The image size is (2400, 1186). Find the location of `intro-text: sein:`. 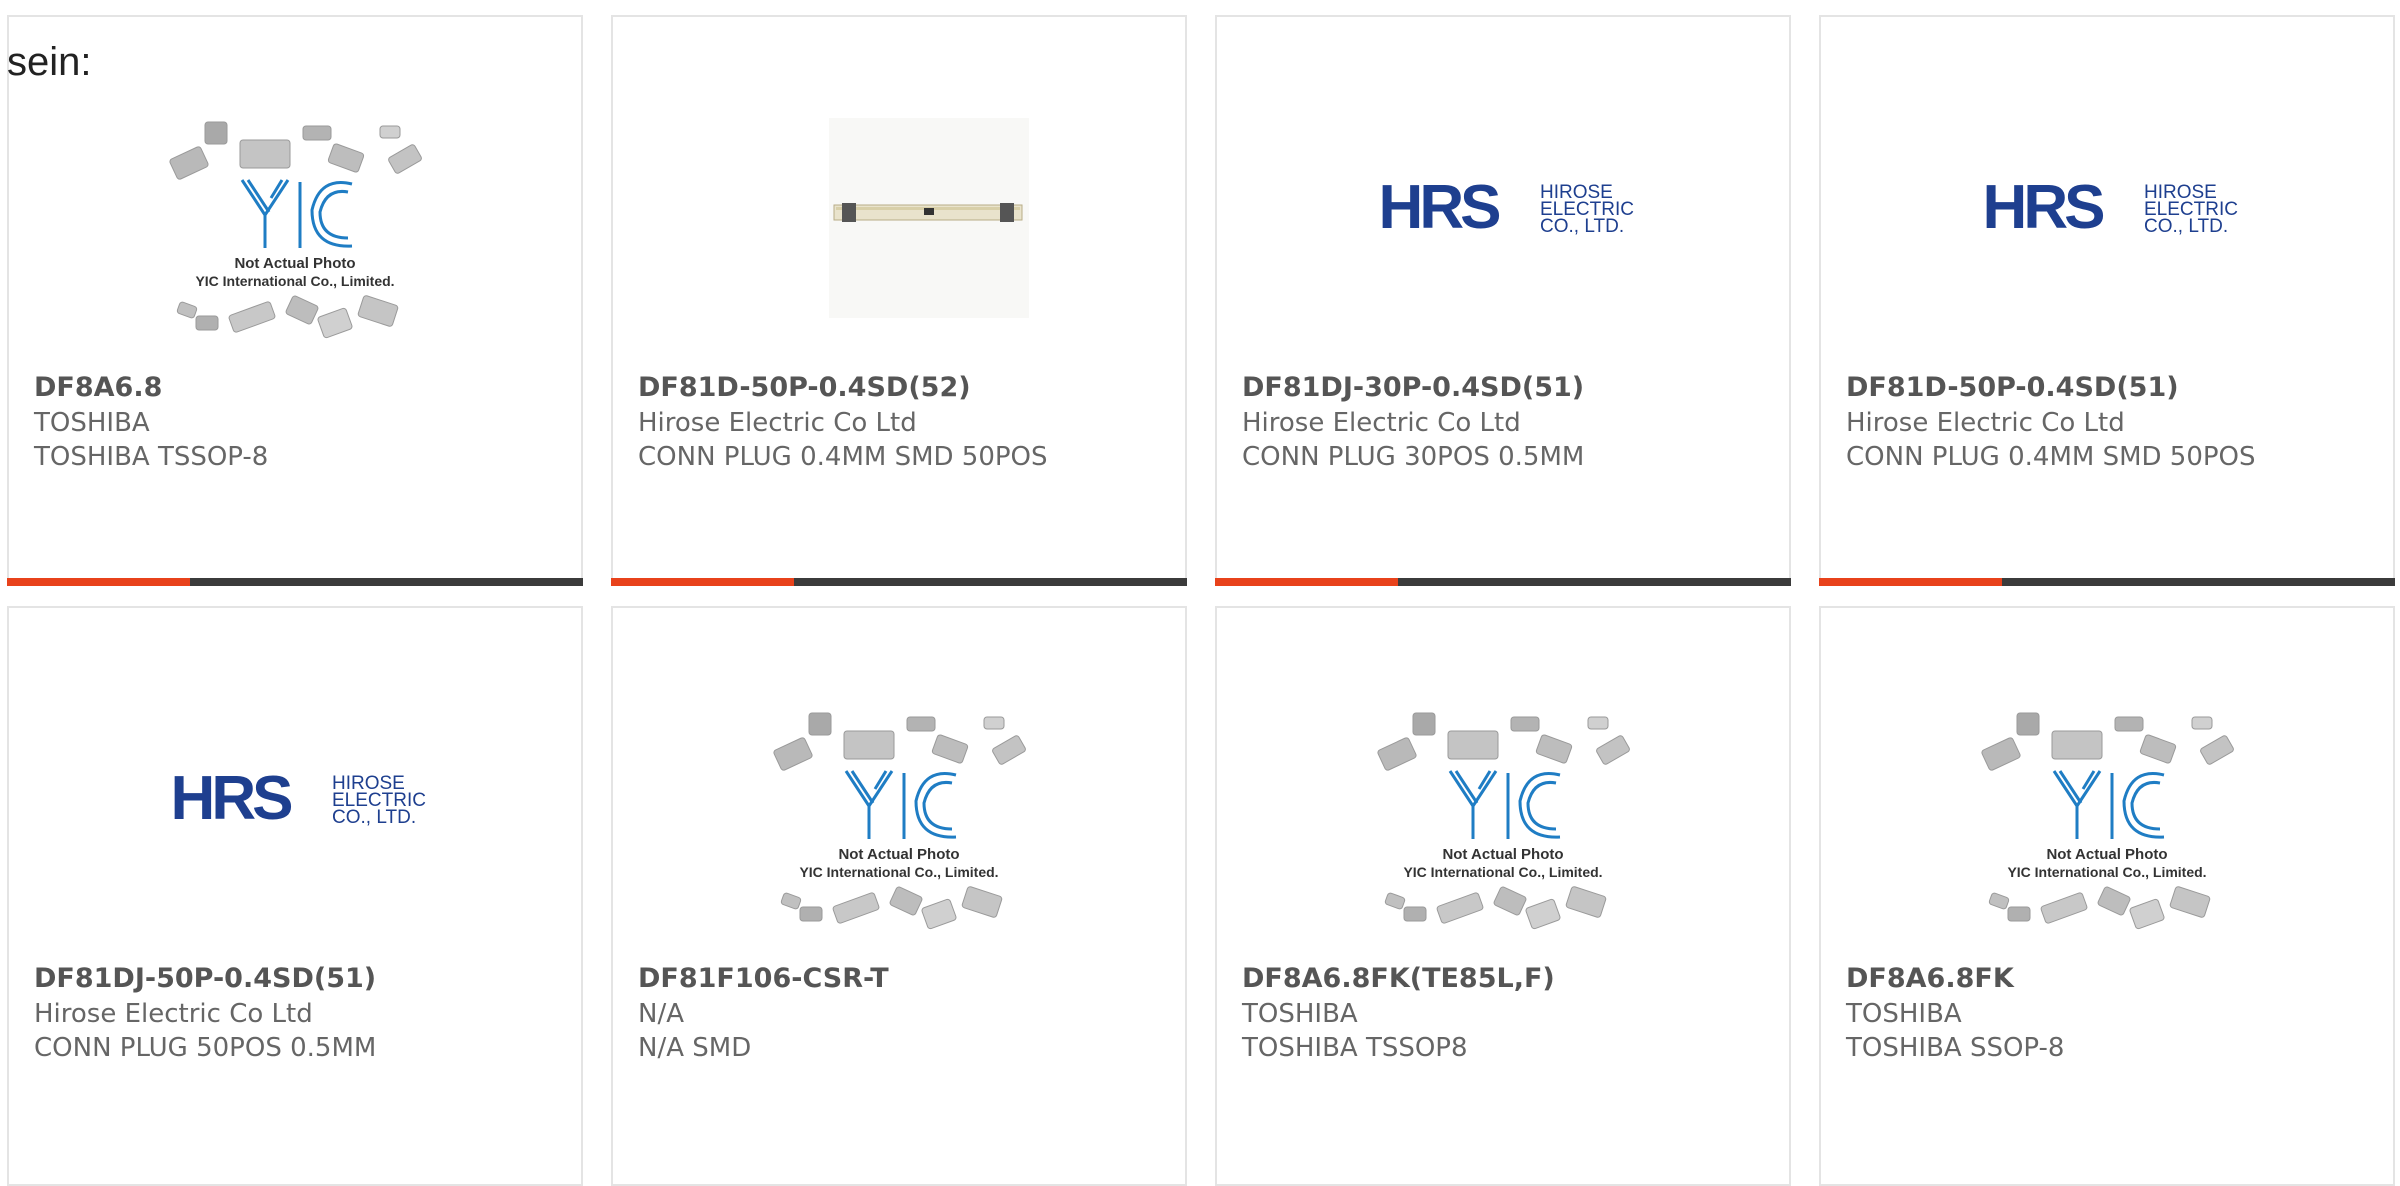

intro-text: sein: is located at coordinates (49, 62).